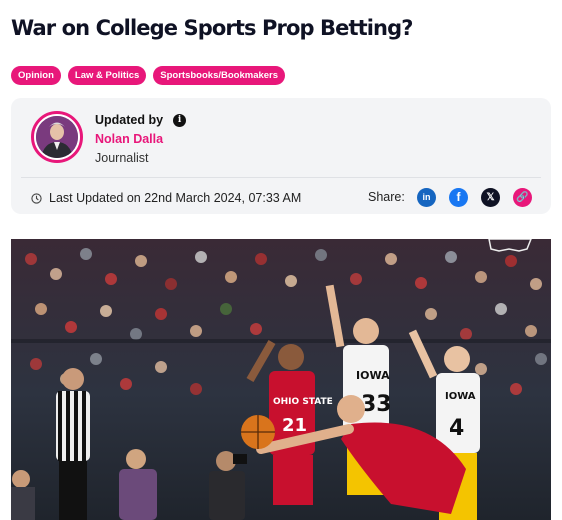 The image size is (562, 520). I want to click on author-role: Journalist, so click(122, 158).